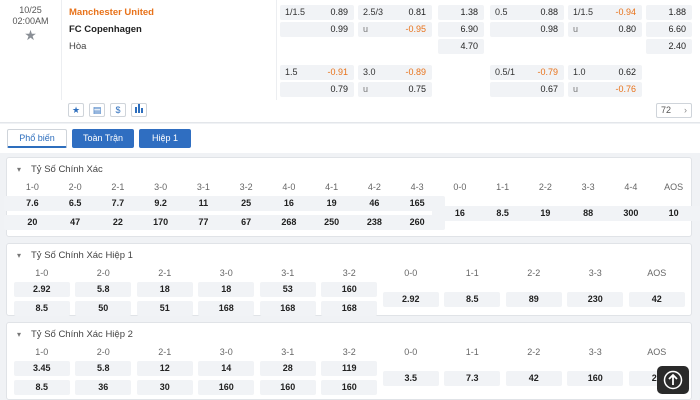 This screenshot has height=400, width=700. I want to click on odds-cell: 1/1.5 -0.94, so click(605, 12).